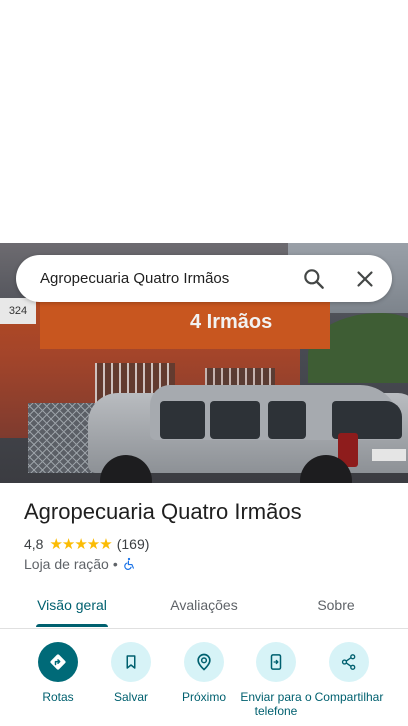  I want to click on nearby-icon, so click(204, 662).